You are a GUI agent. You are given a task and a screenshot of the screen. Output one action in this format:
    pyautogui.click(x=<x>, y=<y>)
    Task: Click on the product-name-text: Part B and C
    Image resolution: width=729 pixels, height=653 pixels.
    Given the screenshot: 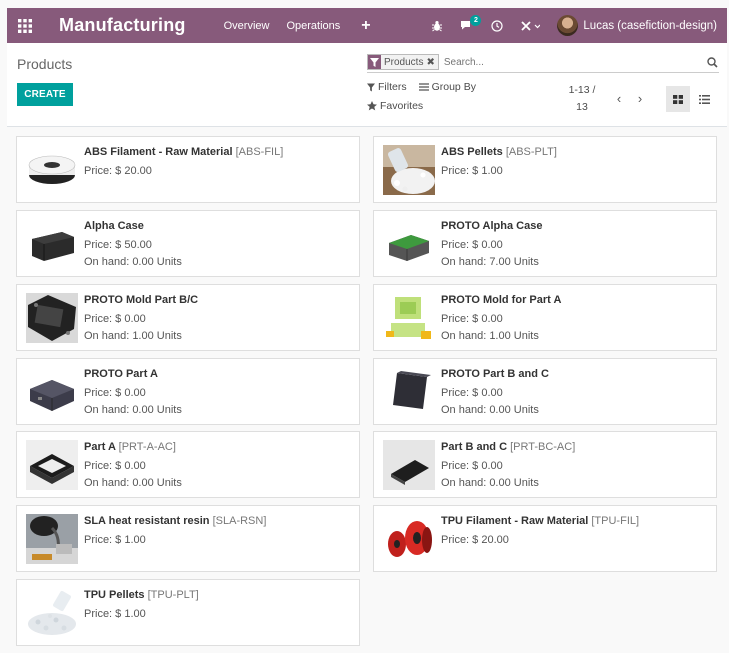 What is the action you would take?
    pyautogui.click(x=474, y=447)
    